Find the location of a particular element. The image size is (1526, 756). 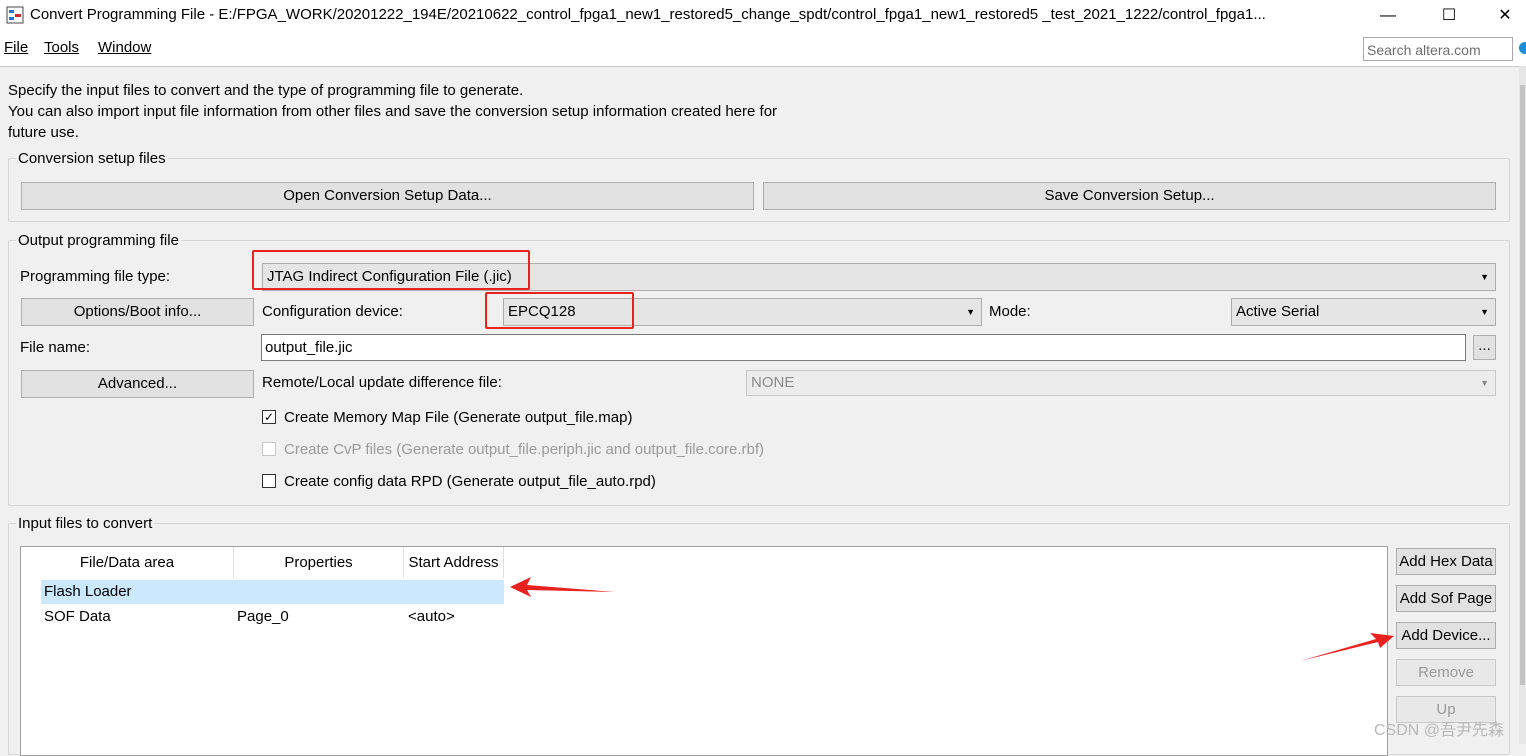

intro-line-3: future use. is located at coordinates (43, 132).